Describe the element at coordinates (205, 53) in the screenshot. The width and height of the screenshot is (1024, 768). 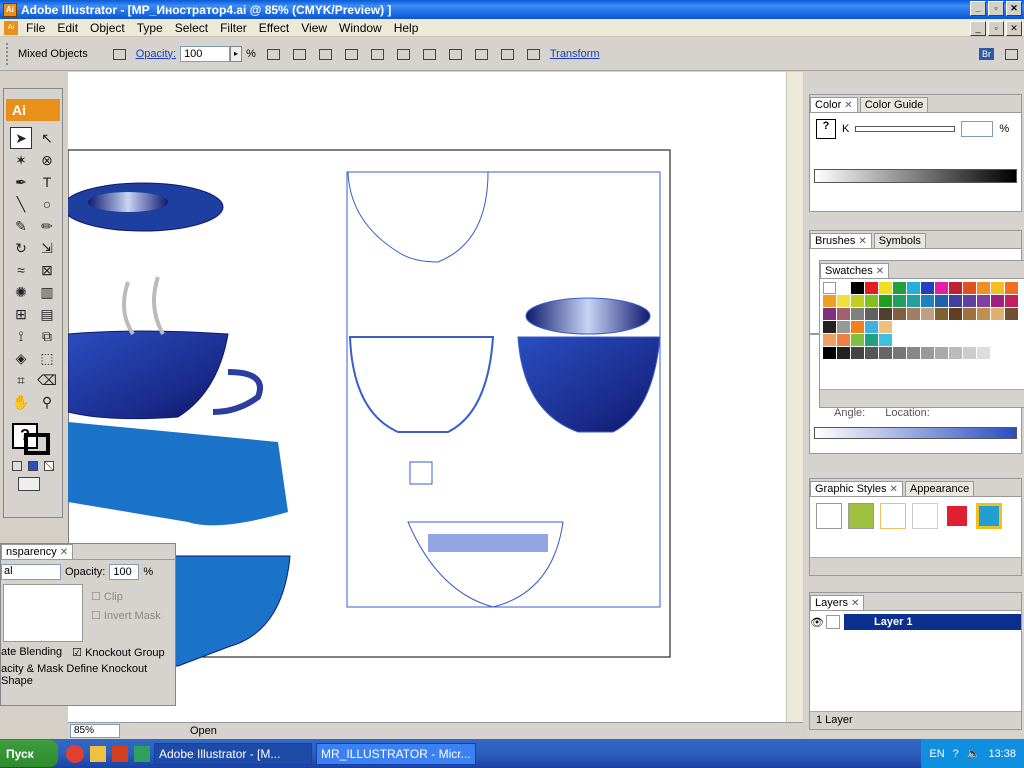
I see `opacity-input: 100` at that location.